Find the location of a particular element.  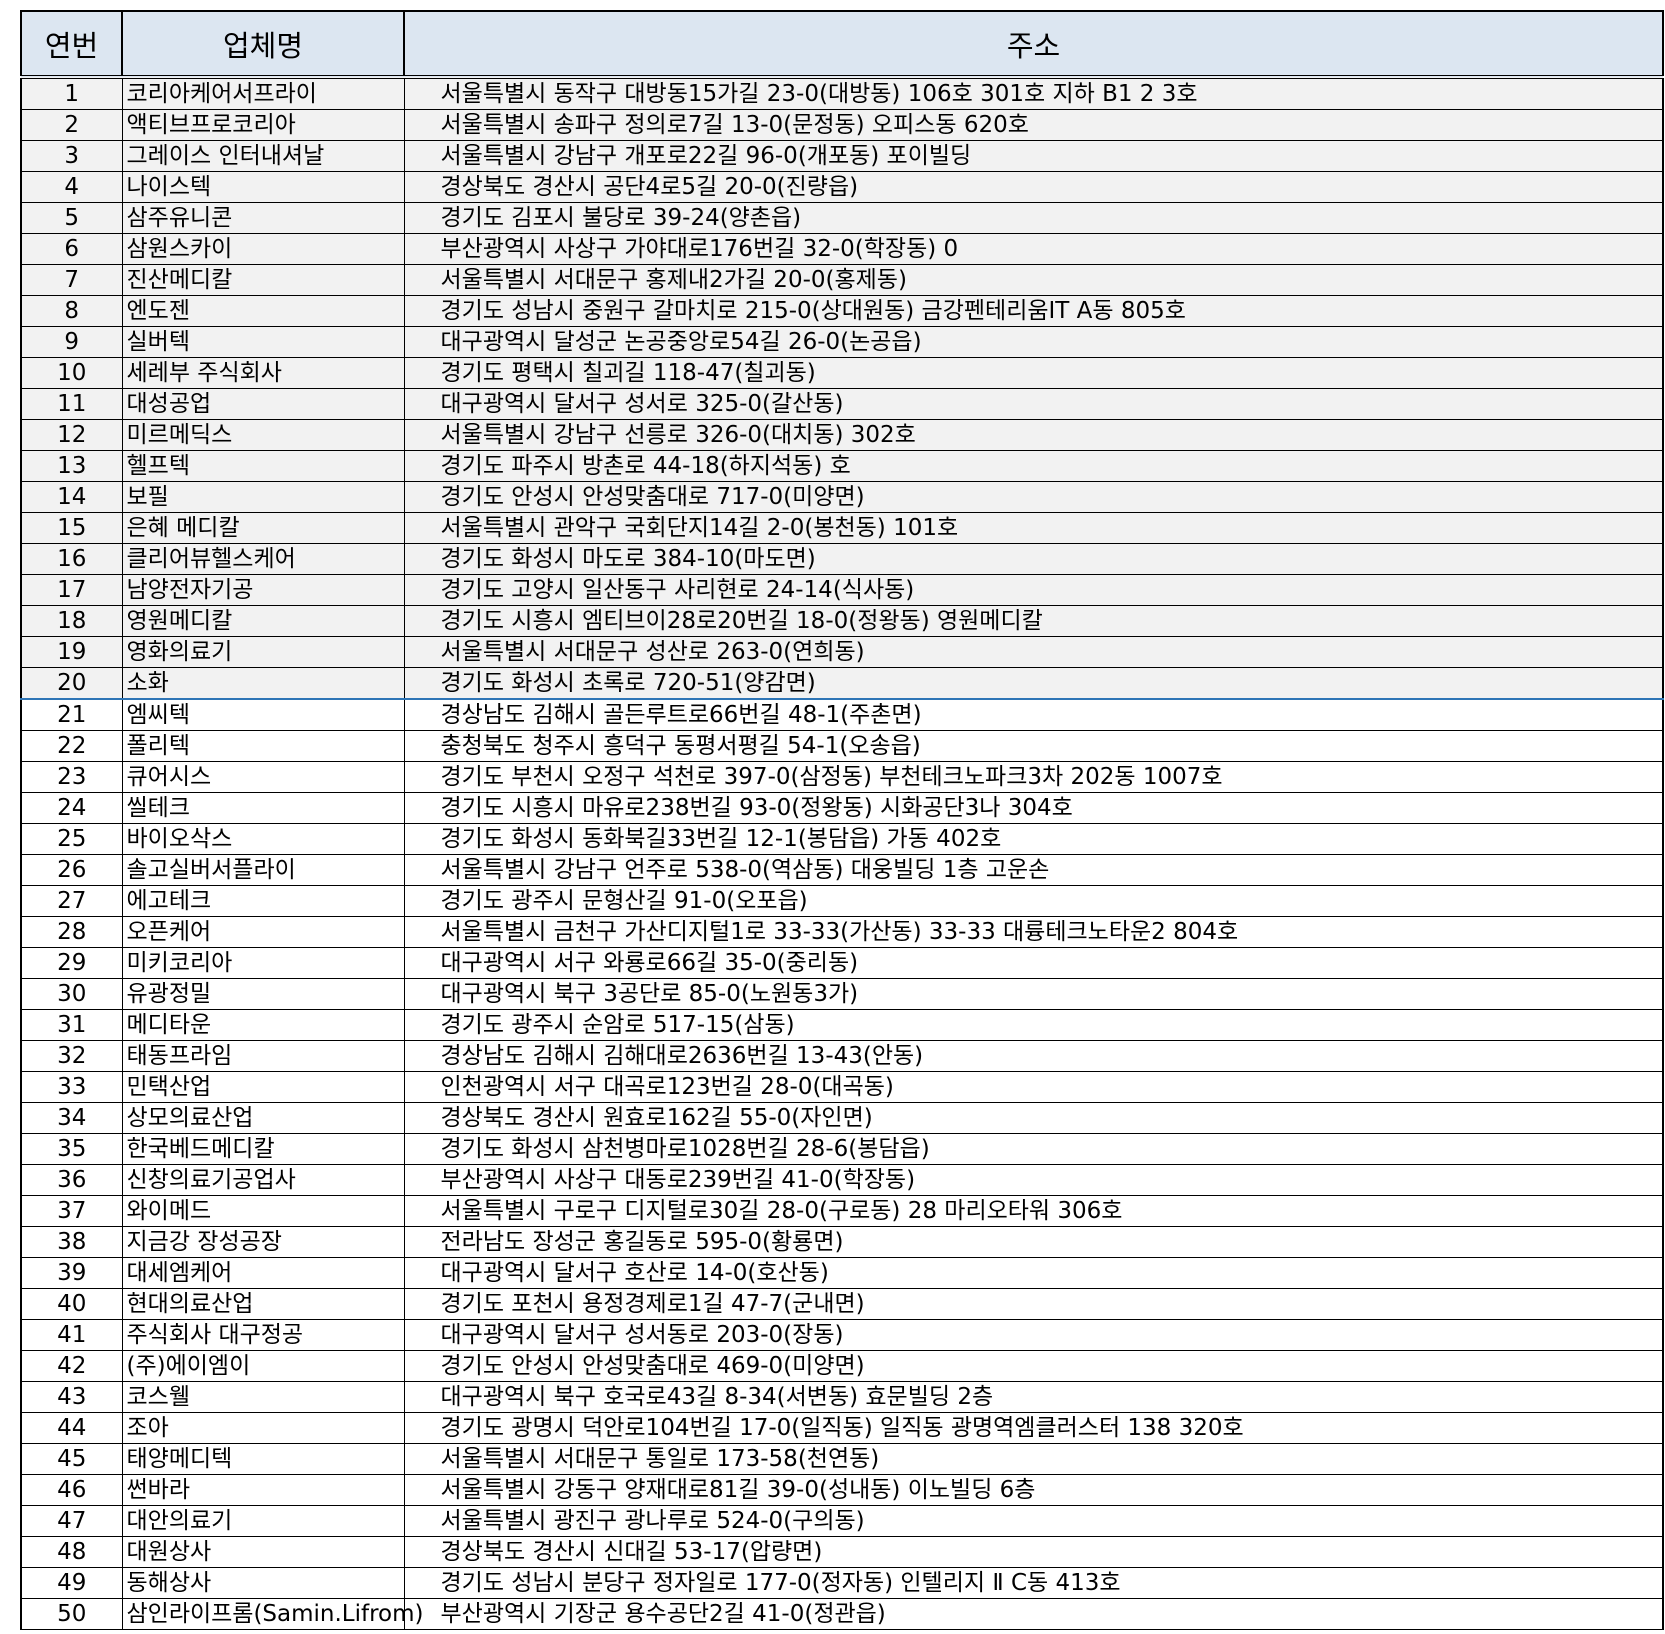

row-number-cell: 38 is located at coordinates (71, 1242).